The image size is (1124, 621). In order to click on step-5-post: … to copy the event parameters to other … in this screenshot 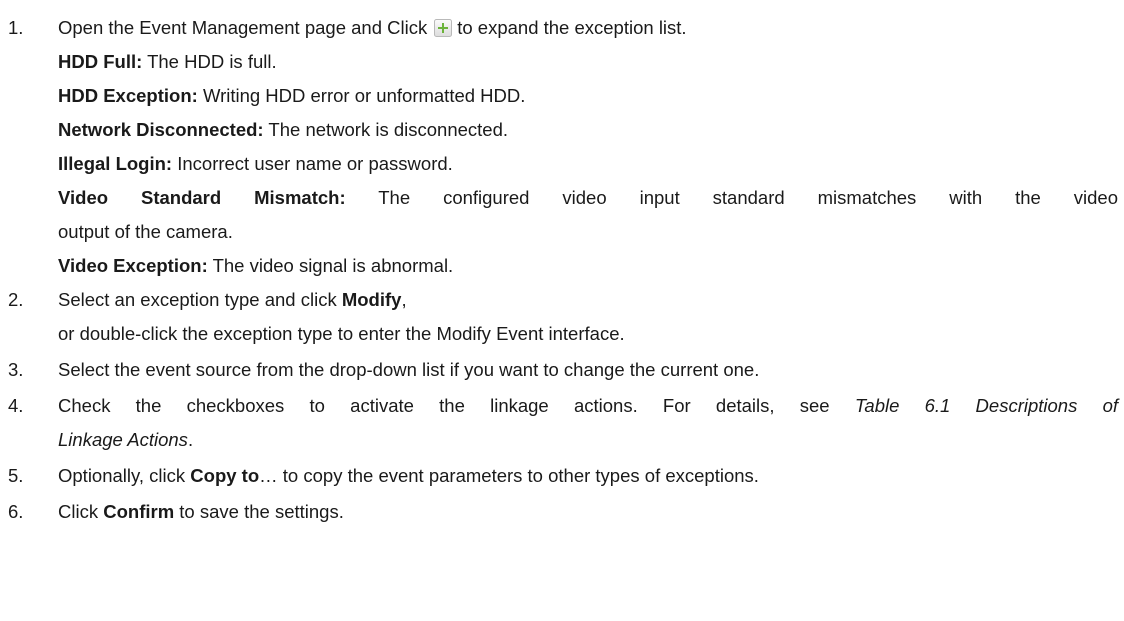, I will do `click(509, 475)`.